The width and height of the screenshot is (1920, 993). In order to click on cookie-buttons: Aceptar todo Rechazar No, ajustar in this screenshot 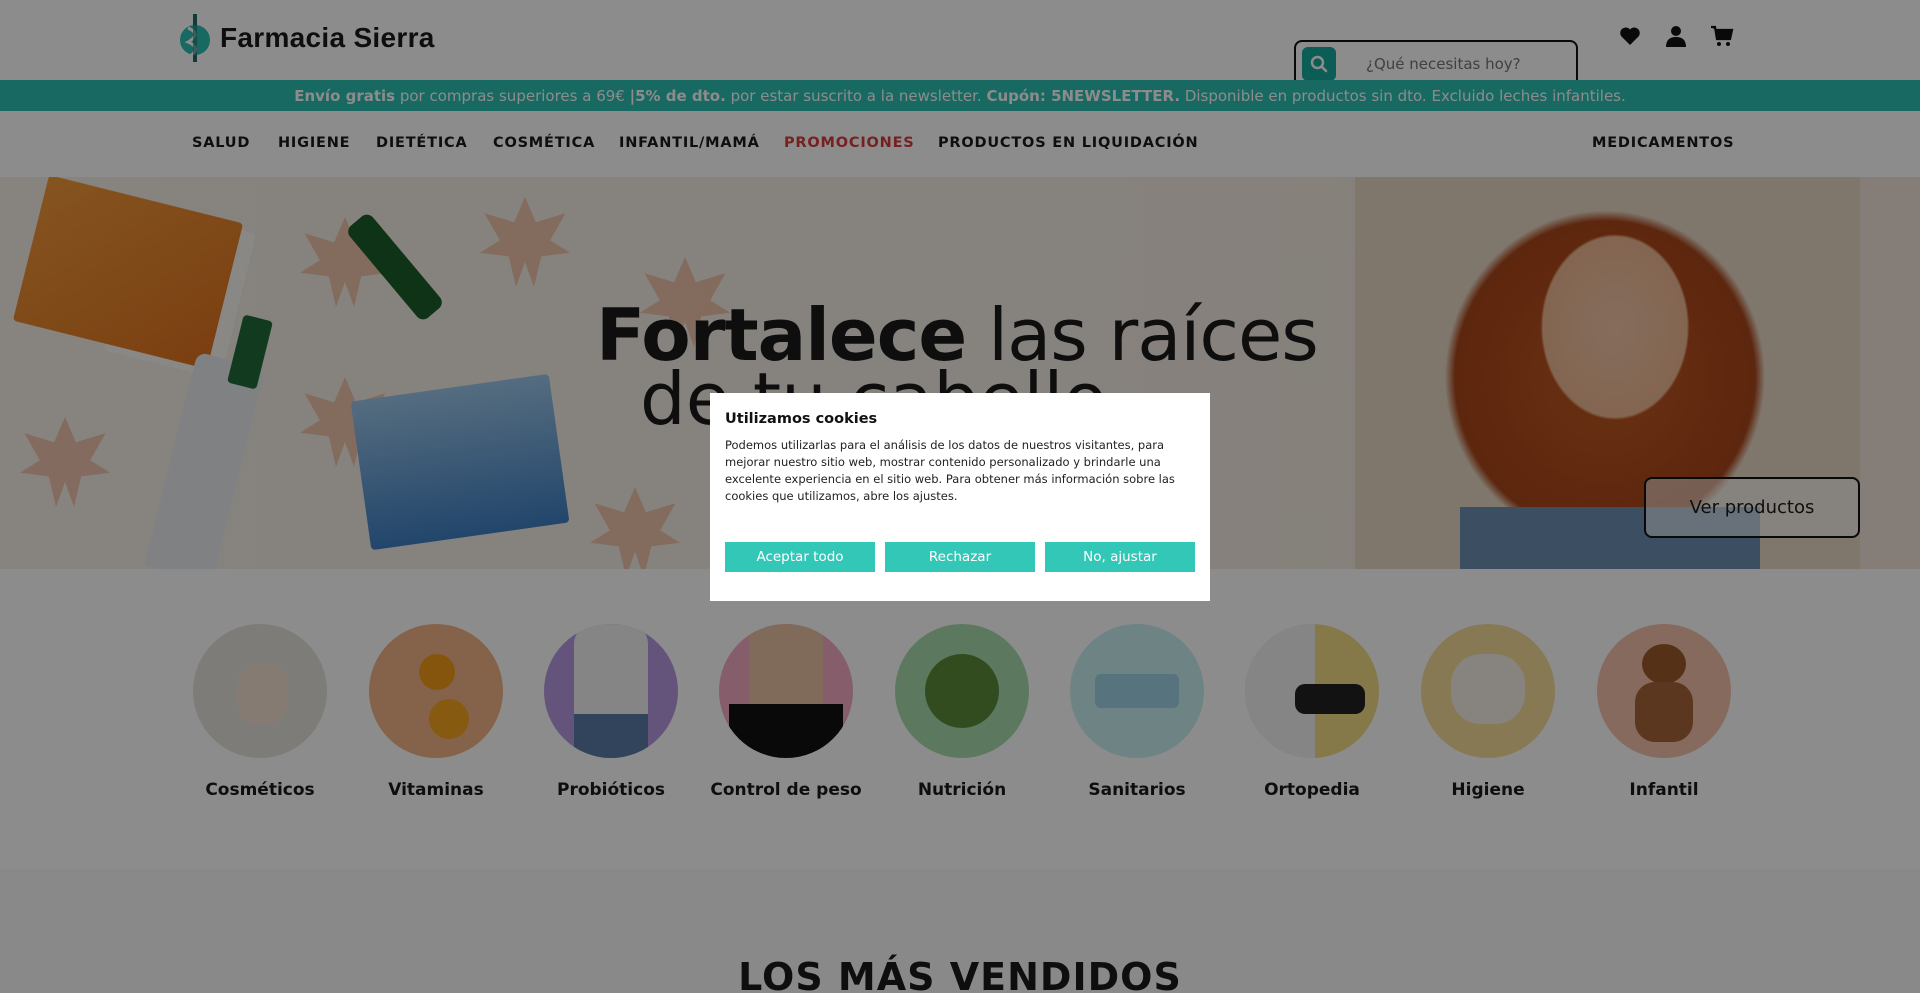, I will do `click(960, 557)`.